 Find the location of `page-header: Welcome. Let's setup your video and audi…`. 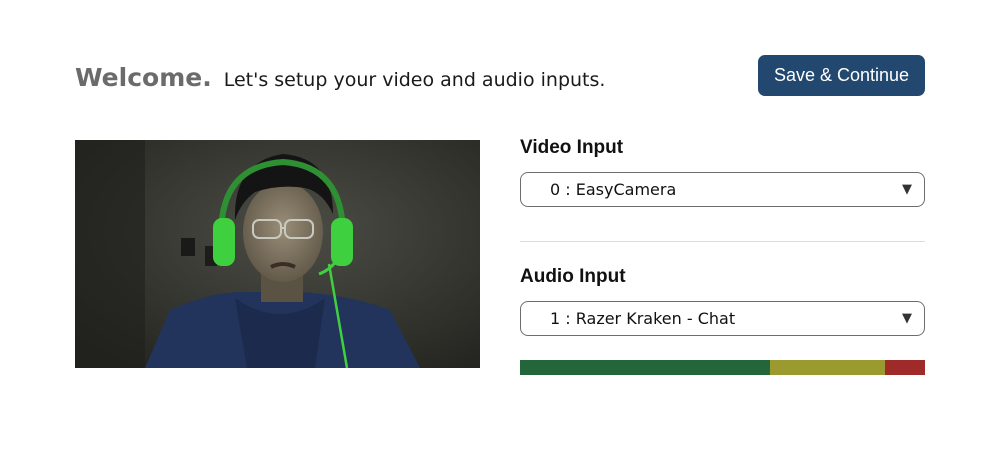

page-header: Welcome. Let's setup your video and audi… is located at coordinates (340, 81).